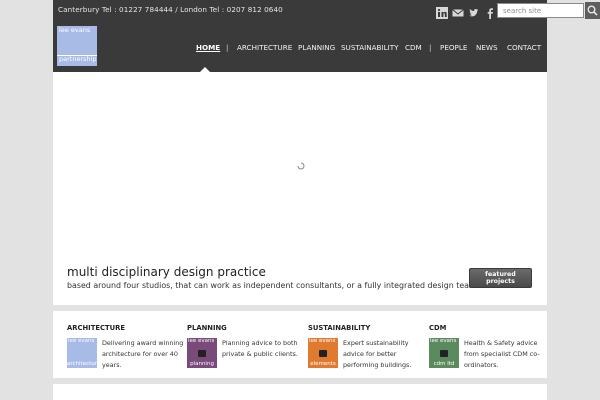 This screenshot has height=400, width=600. I want to click on nav-planning: PLANNING, so click(316, 47).